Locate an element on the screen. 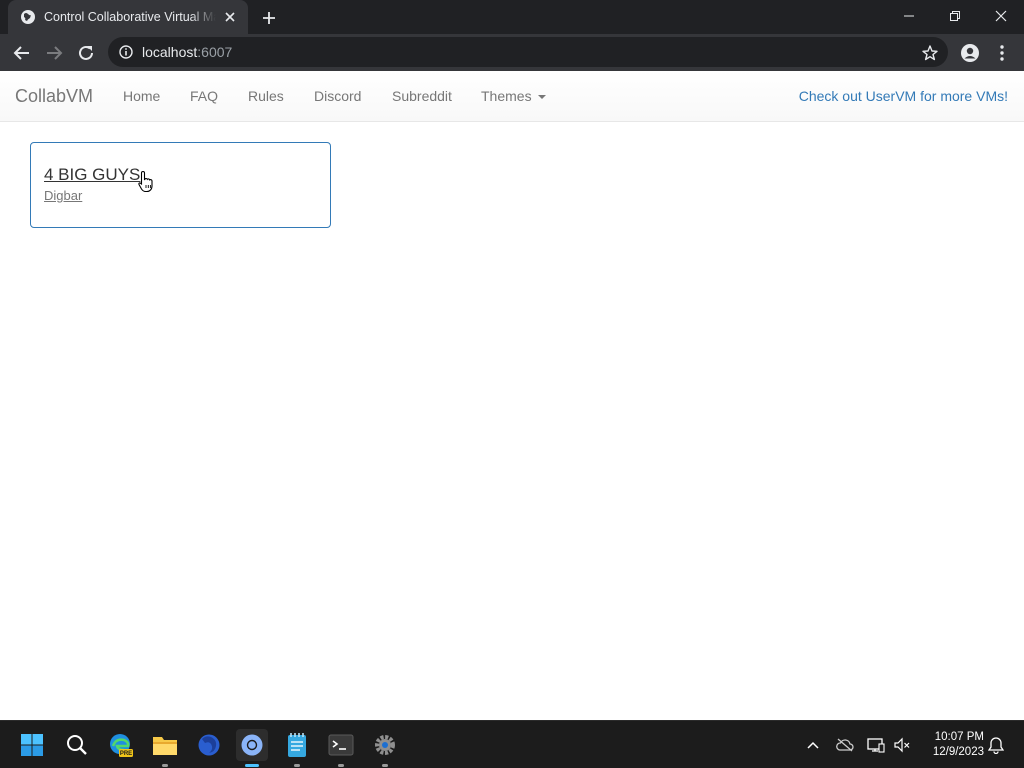 The width and height of the screenshot is (1024, 768). minimize-button is located at coordinates (909, 16).